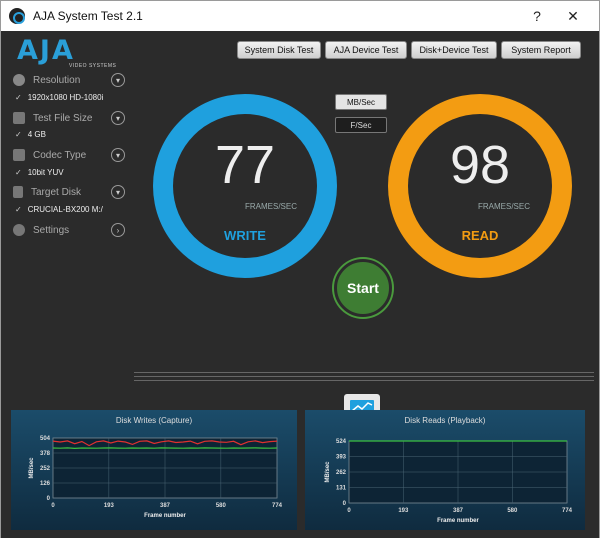 The height and width of the screenshot is (538, 600). What do you see at coordinates (341, 473) in the screenshot?
I see `y-tick-label: 262` at bounding box center [341, 473].